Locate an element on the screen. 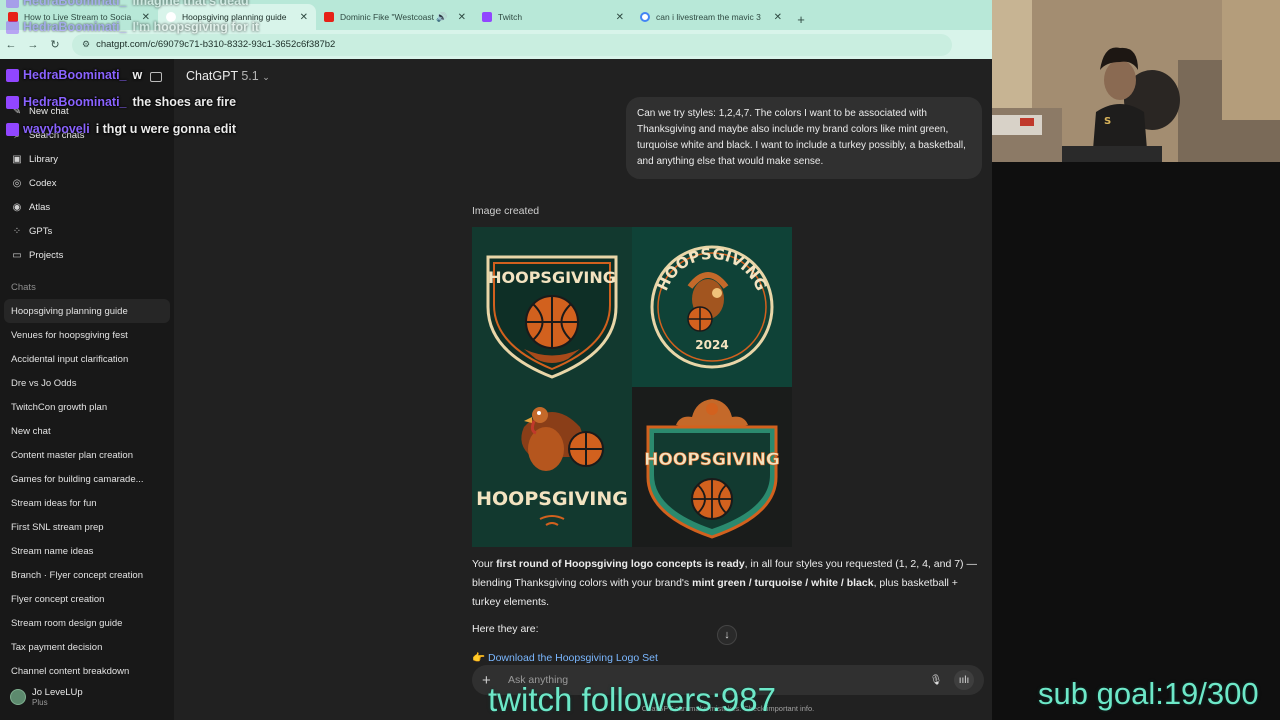 This screenshot has width=1280, height=720. sidebar-item-atlas: ◉ Atlas is located at coordinates (87, 207).